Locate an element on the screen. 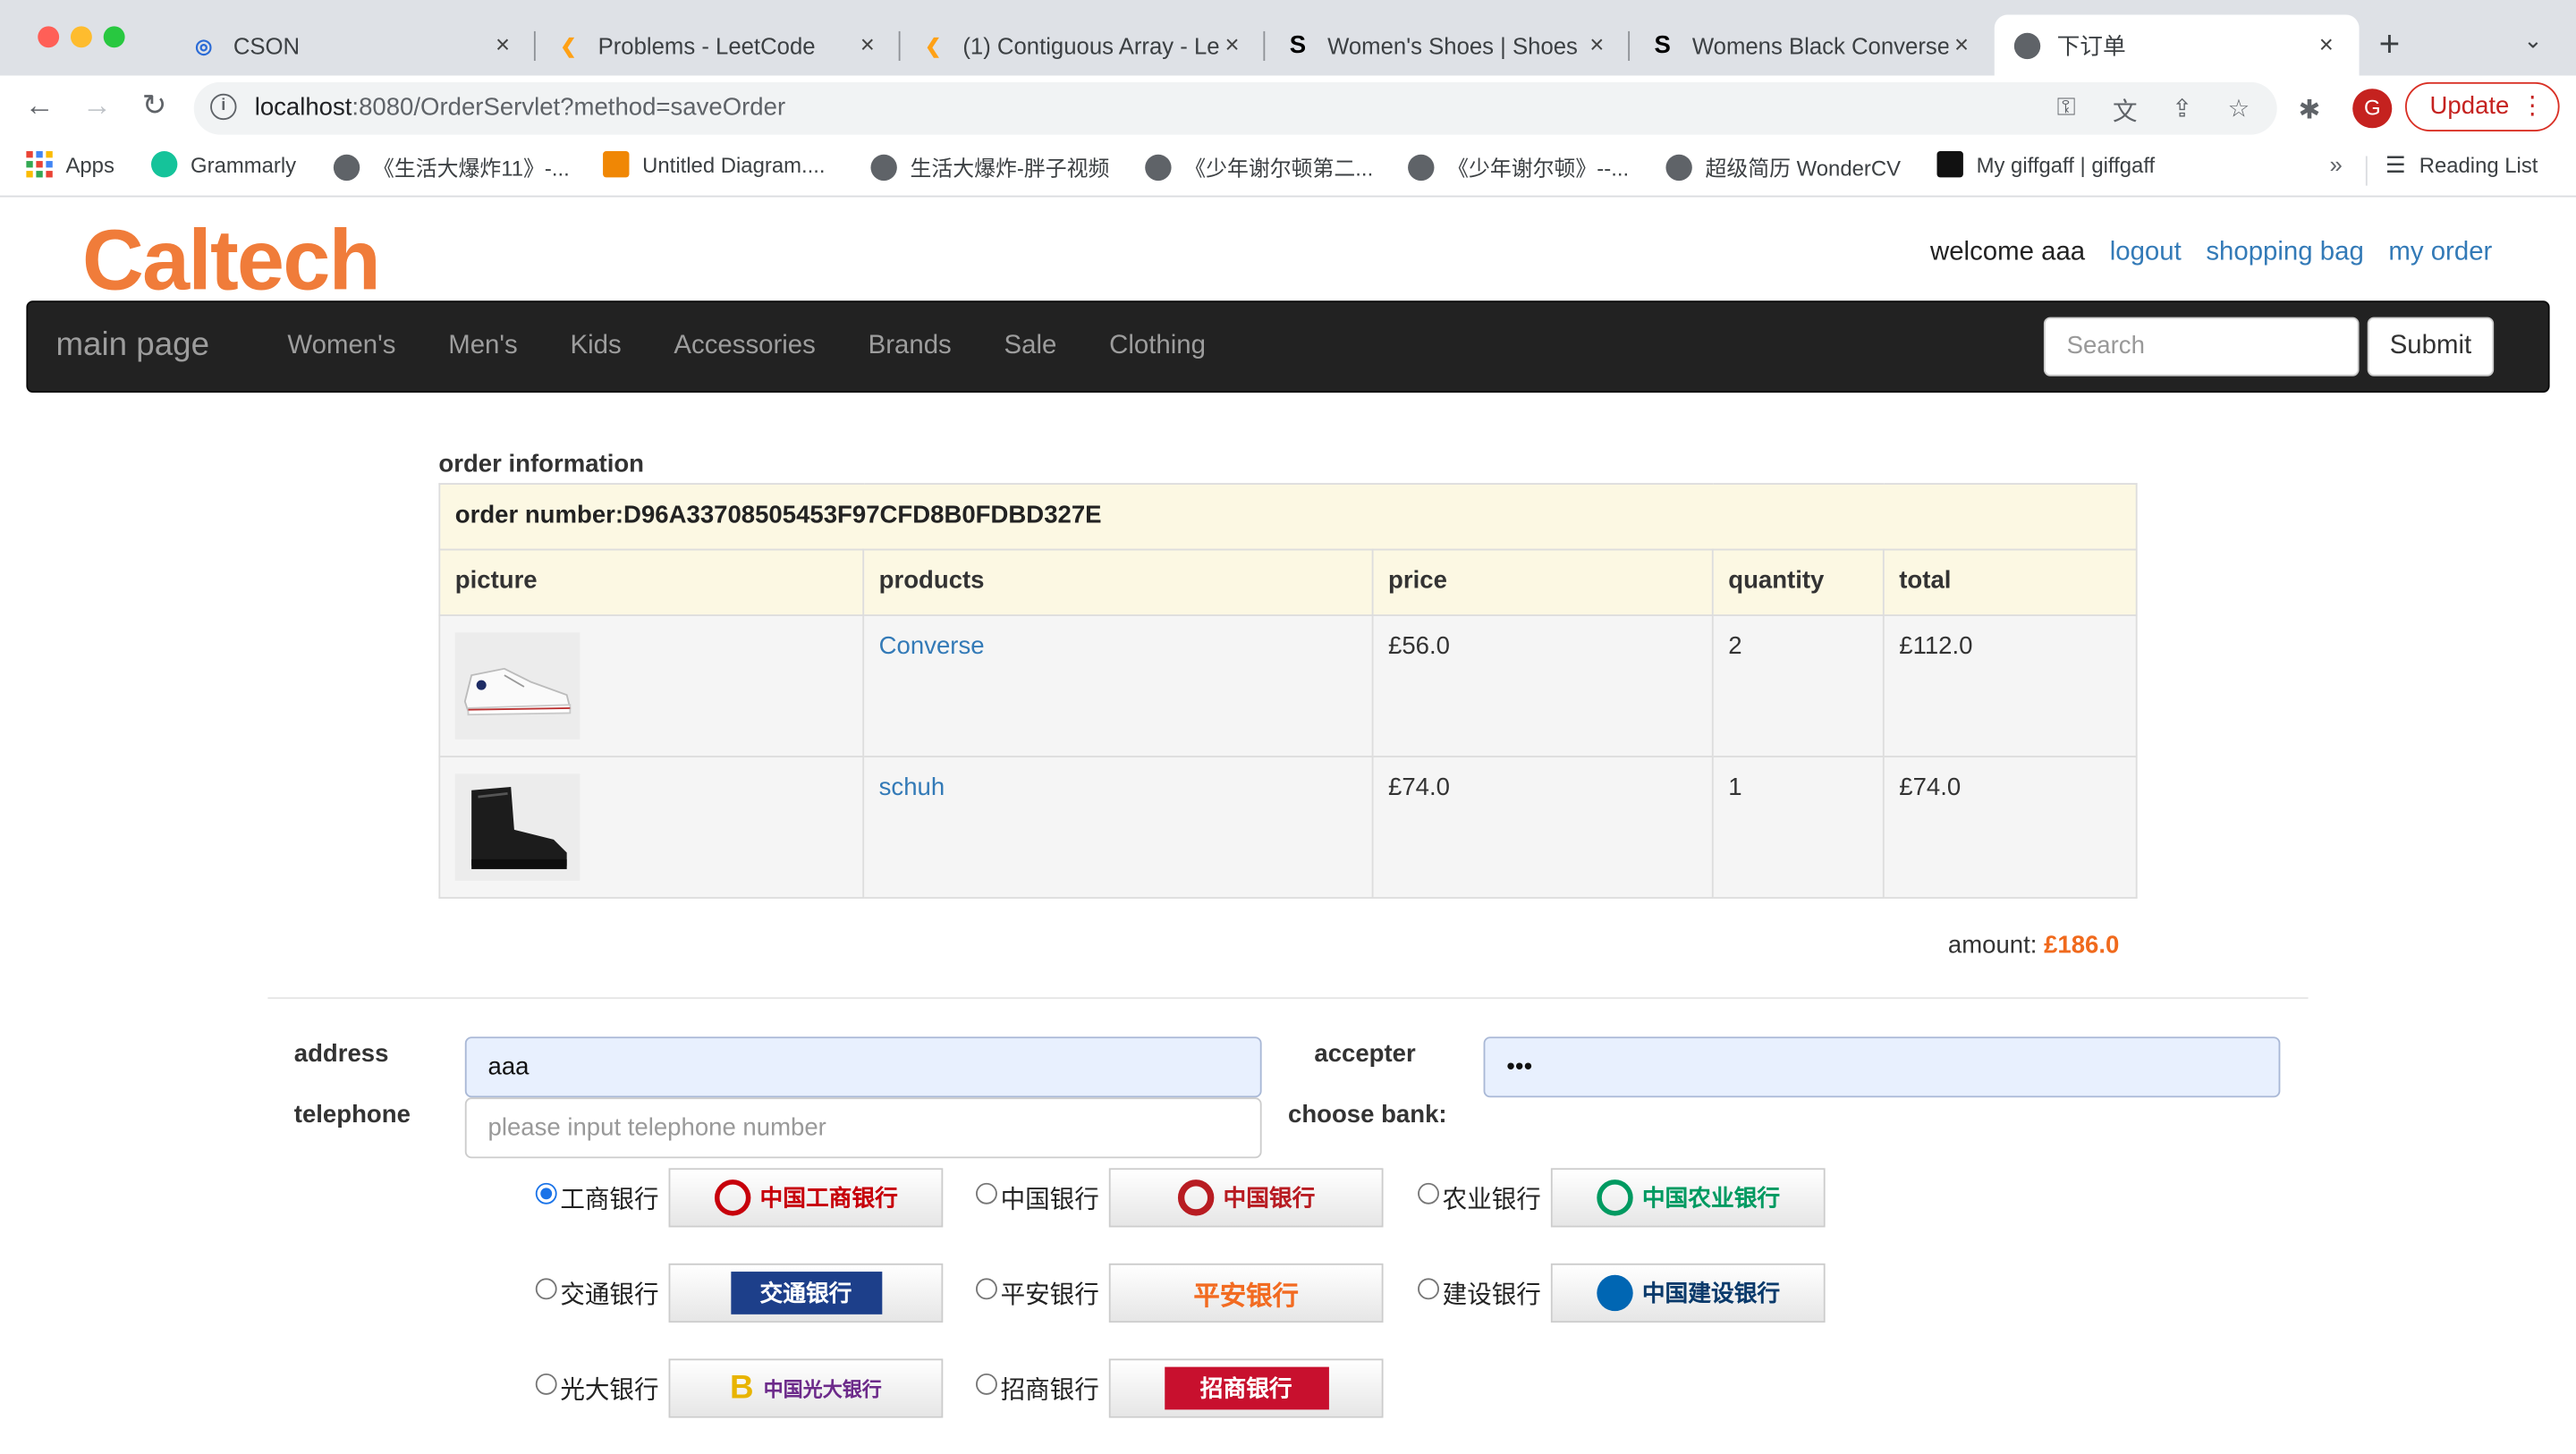  extensions-icon: ✱ is located at coordinates (2310, 110).